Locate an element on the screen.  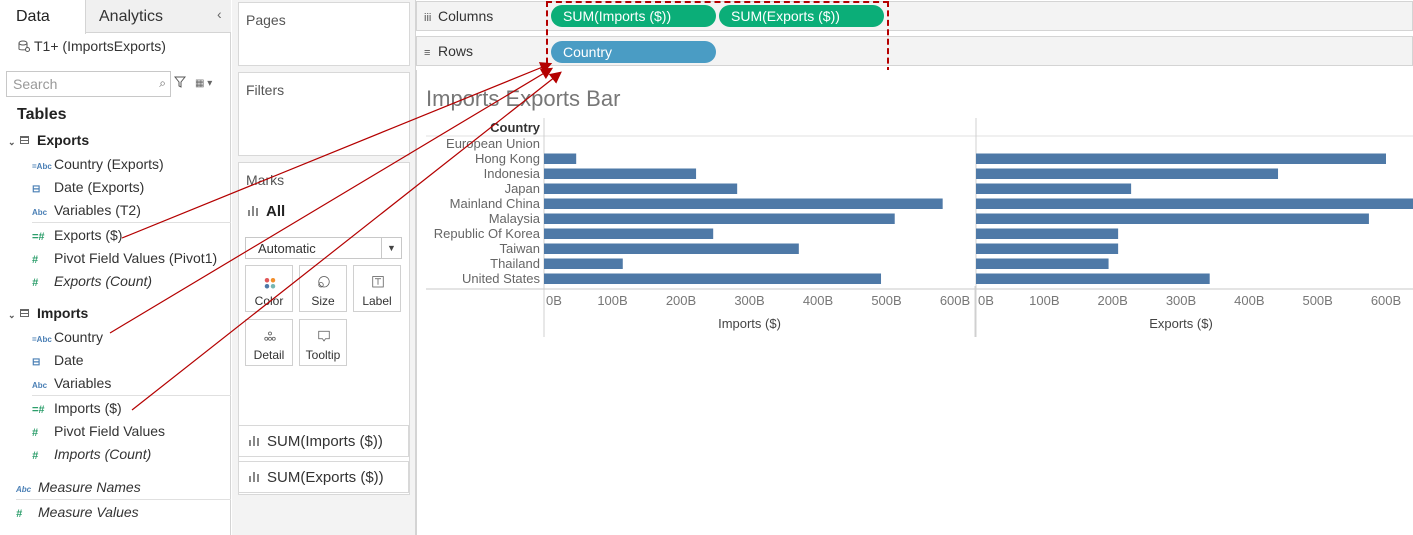
category-label: Mainland China is located at coordinates (495, 203).